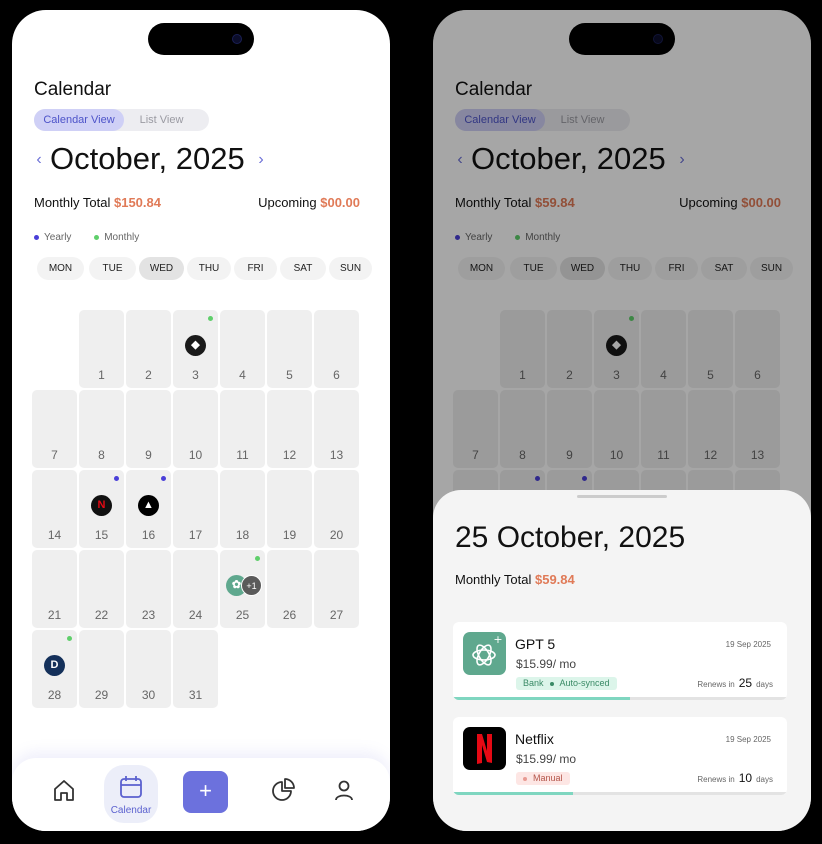 This screenshot has height=844, width=822. I want to click on sheet-monthly-total: Monthly Total $59.84, so click(515, 579).